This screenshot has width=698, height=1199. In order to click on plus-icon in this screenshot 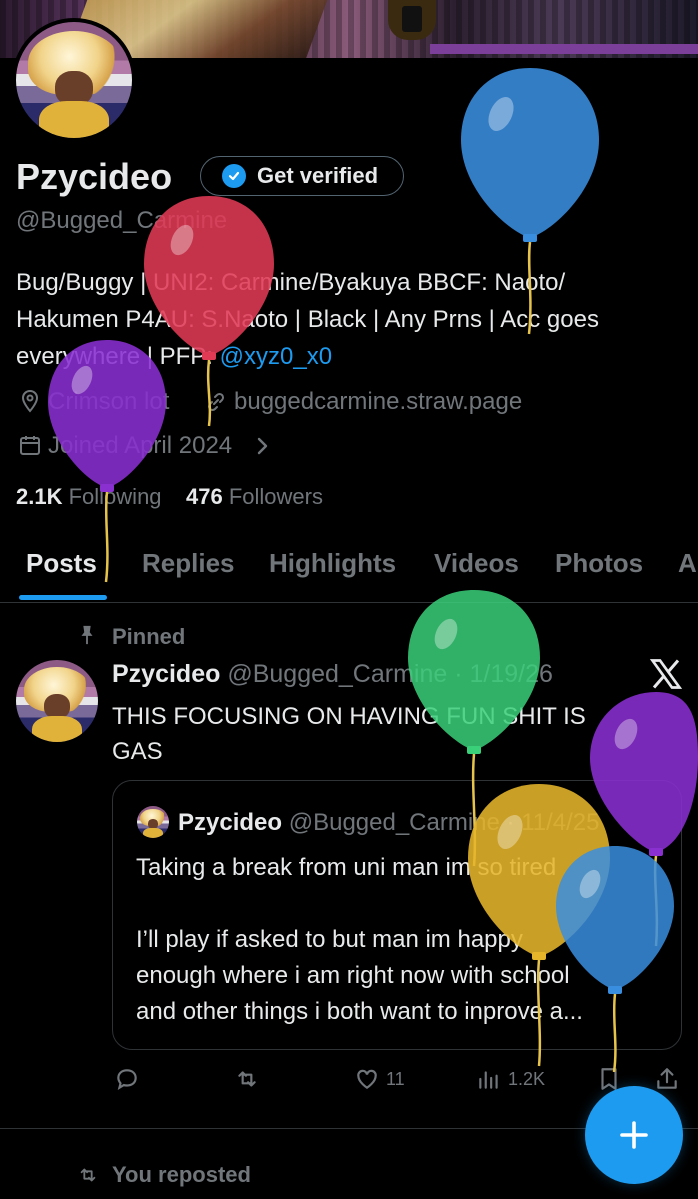, I will do `click(634, 1135)`.